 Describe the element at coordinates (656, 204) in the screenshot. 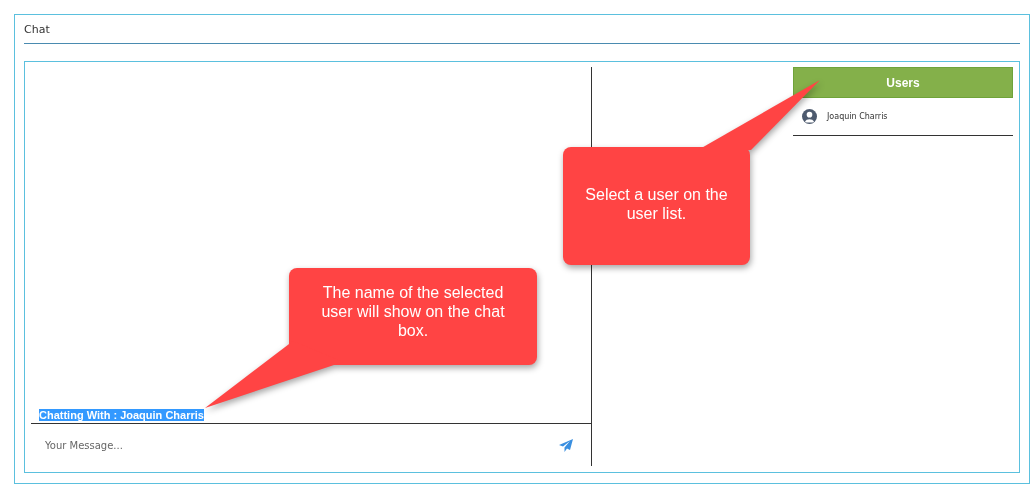

I see `callout-text: Select a user on the user list.` at that location.